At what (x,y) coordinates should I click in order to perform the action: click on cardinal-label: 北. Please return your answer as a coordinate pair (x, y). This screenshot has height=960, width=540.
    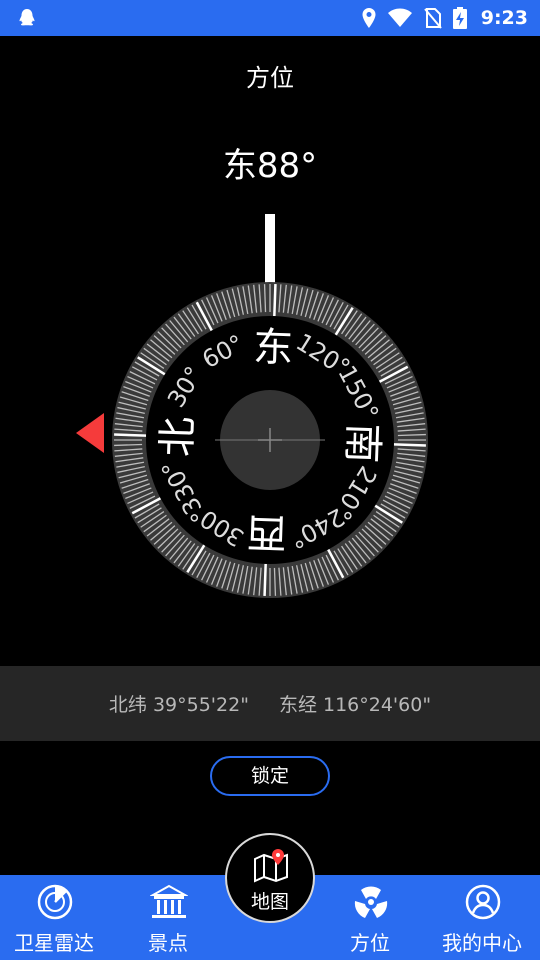
    Looking at the image, I should click on (177, 437).